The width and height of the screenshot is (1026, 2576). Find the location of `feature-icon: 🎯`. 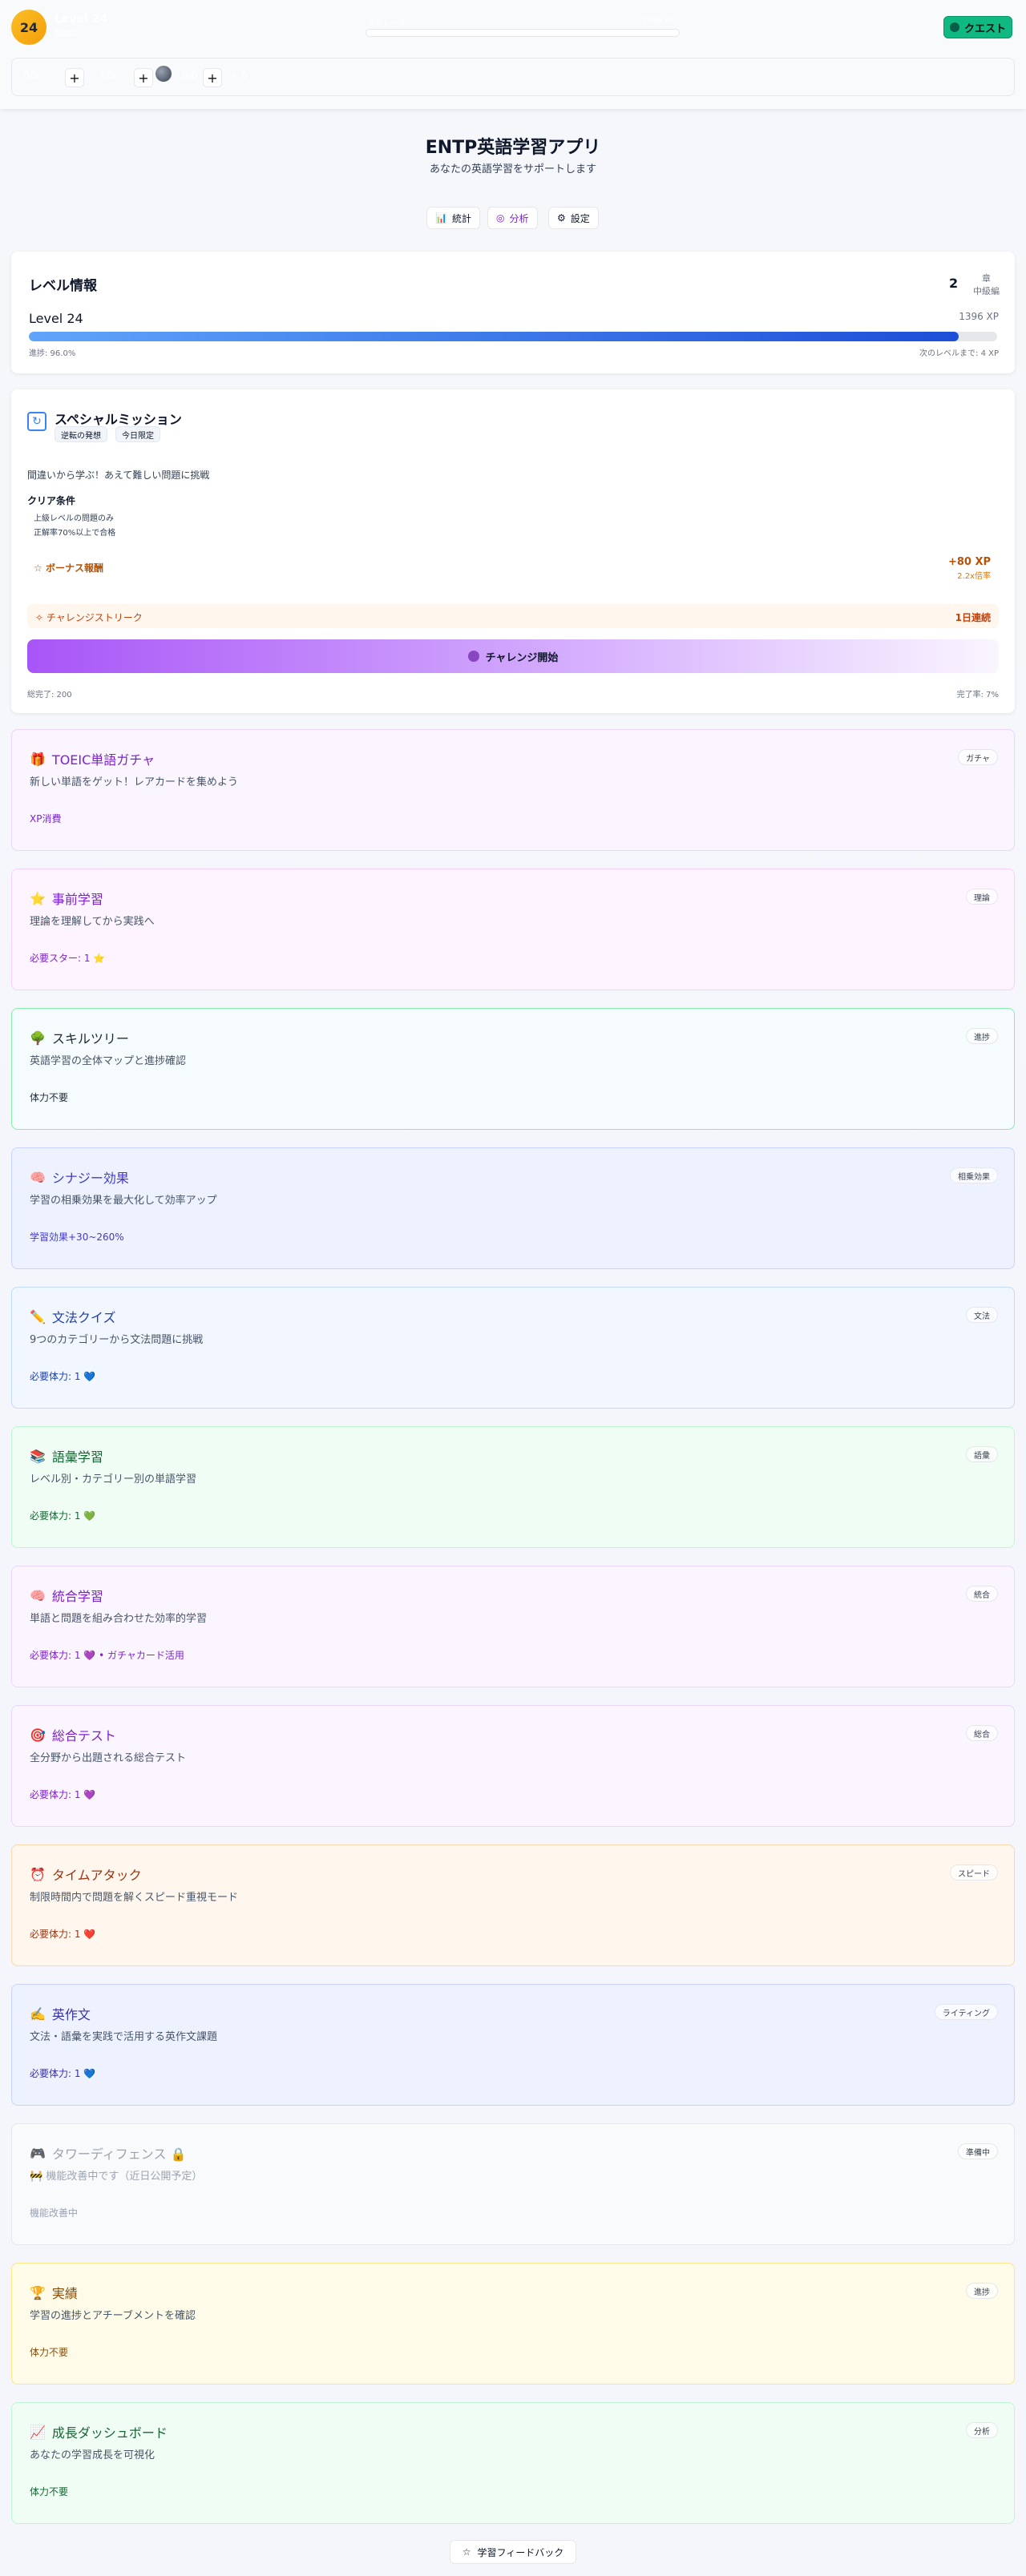

feature-icon: 🎯 is located at coordinates (38, 1735).